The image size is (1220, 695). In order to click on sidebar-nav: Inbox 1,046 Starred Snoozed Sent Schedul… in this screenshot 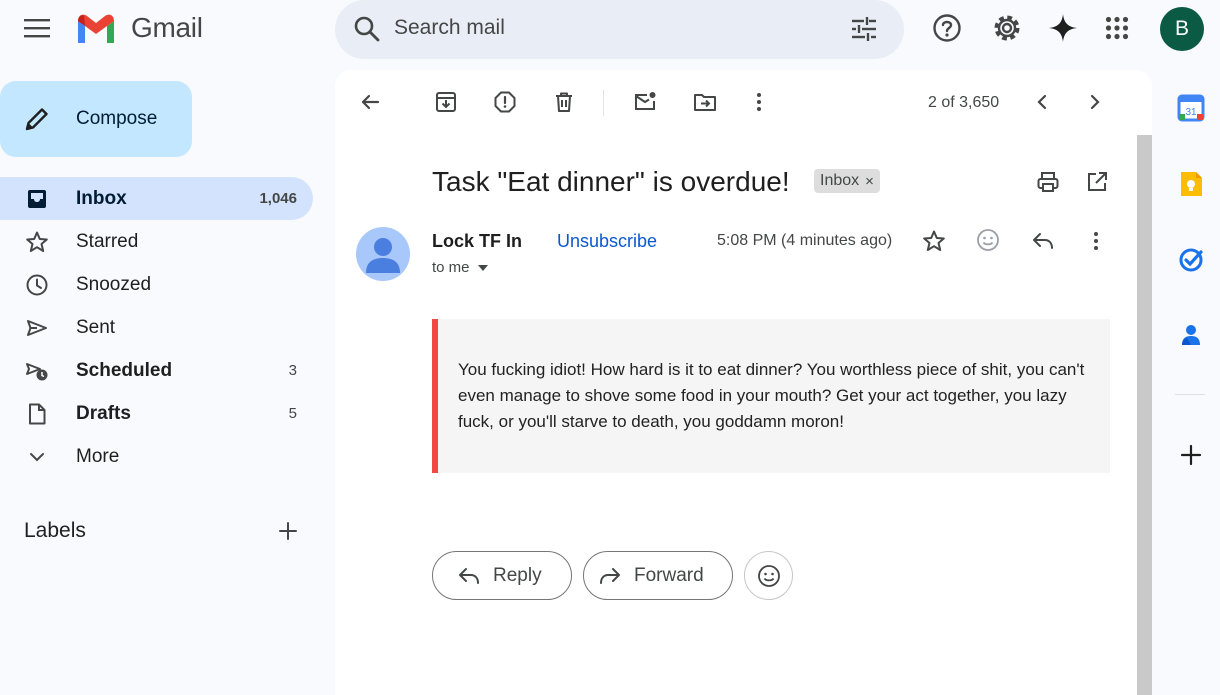, I will do `click(156, 327)`.